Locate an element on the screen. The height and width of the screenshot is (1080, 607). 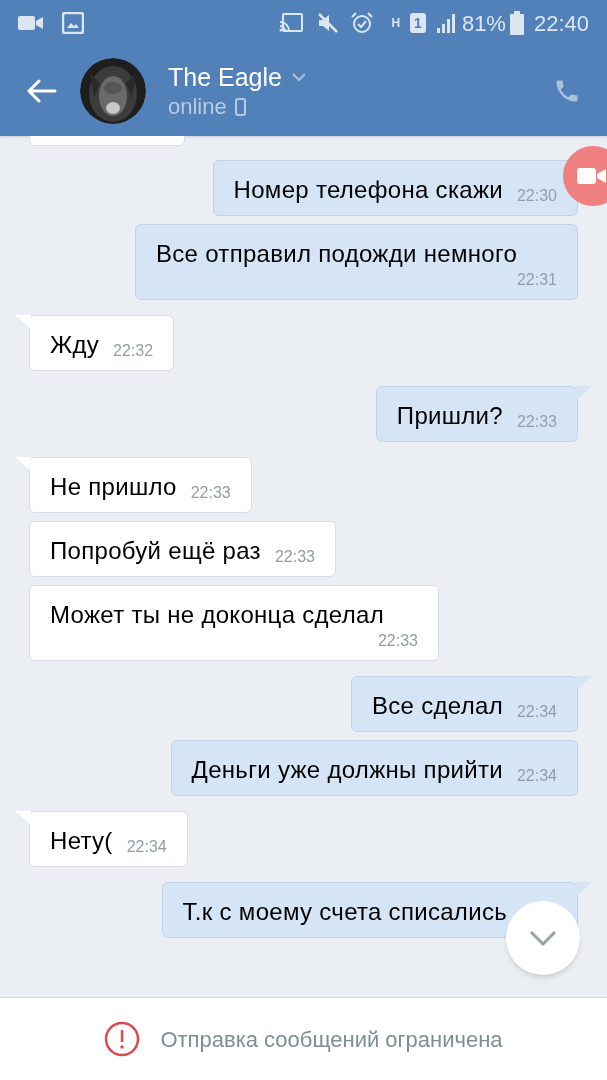
back-arrow-icon is located at coordinates (42, 91).